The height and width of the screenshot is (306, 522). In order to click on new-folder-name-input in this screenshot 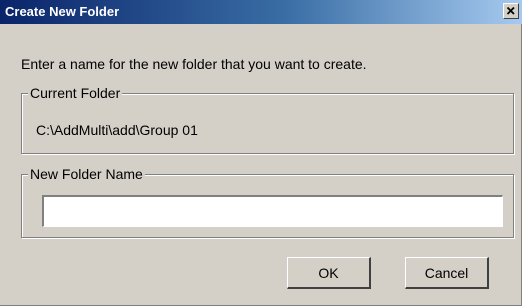, I will do `click(272, 211)`.